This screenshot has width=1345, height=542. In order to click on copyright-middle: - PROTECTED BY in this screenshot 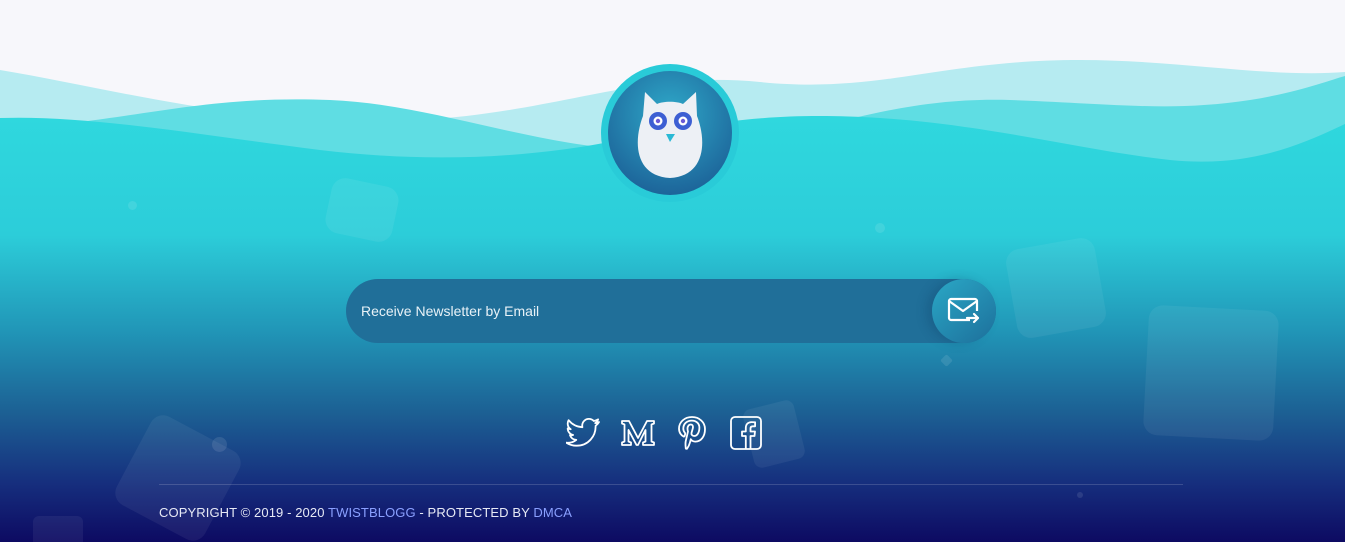, I will do `click(474, 512)`.